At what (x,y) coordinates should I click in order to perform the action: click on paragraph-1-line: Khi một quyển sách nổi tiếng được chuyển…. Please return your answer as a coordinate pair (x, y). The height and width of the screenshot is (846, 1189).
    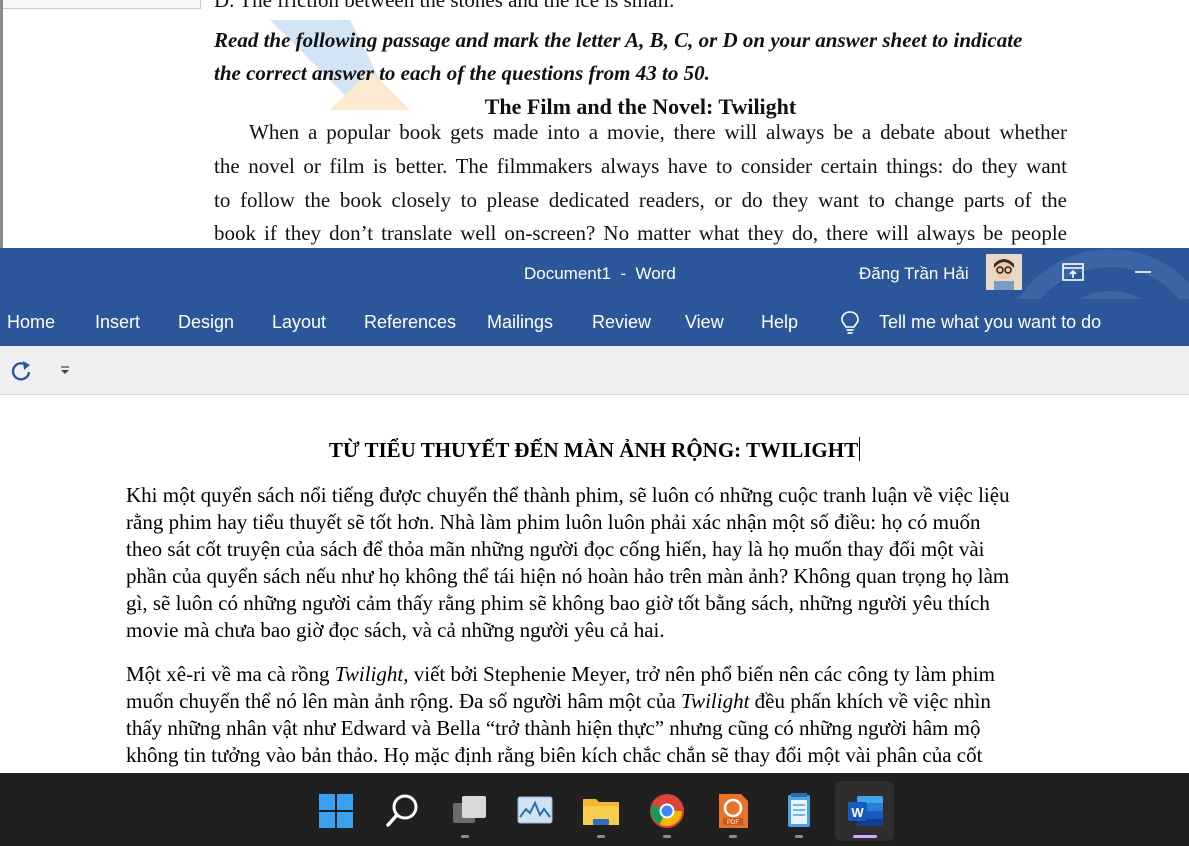
    Looking at the image, I should click on (568, 495).